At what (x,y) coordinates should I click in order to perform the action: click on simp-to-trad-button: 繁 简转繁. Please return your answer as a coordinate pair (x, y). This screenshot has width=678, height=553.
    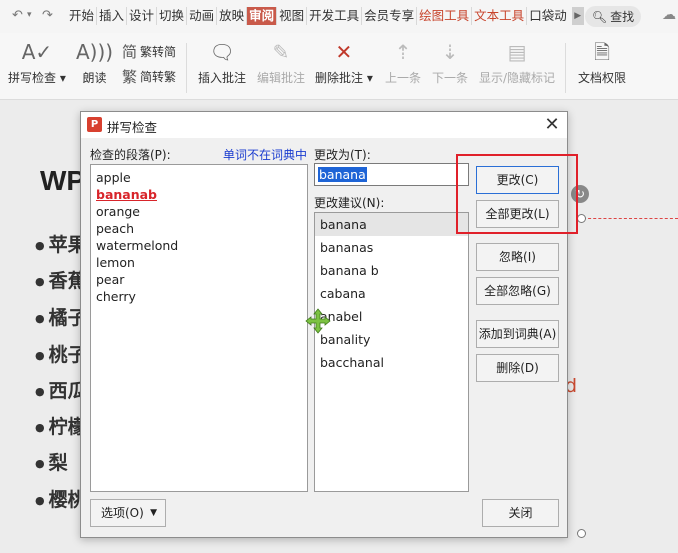
    Looking at the image, I should click on (149, 76).